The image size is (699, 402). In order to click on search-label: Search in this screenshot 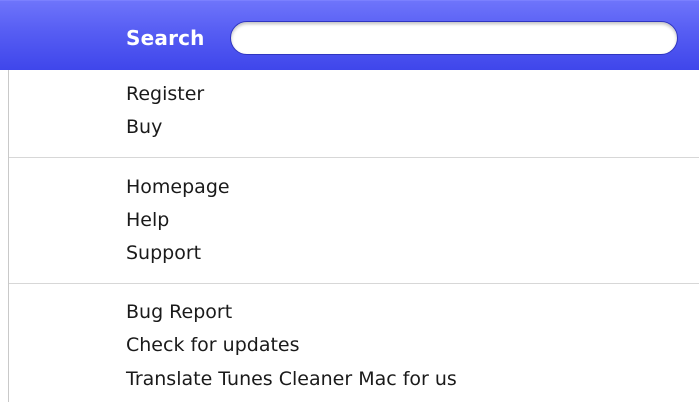, I will do `click(165, 38)`.